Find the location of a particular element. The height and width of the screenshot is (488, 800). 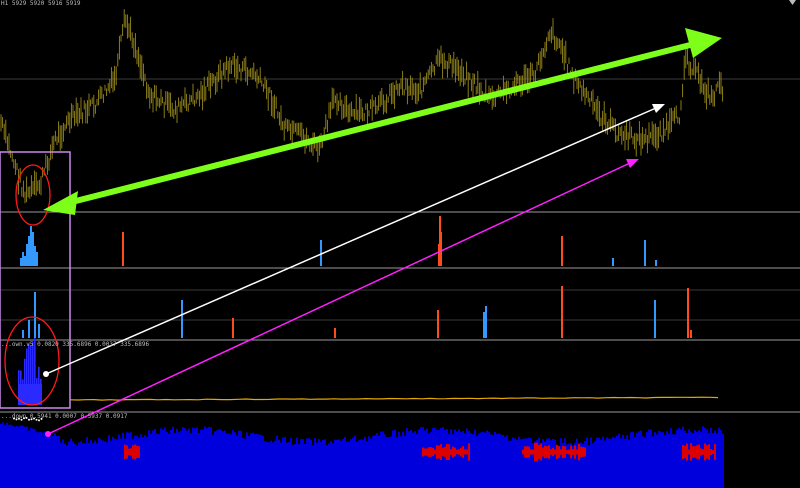

circle-annotation-price is located at coordinates (33, 195).